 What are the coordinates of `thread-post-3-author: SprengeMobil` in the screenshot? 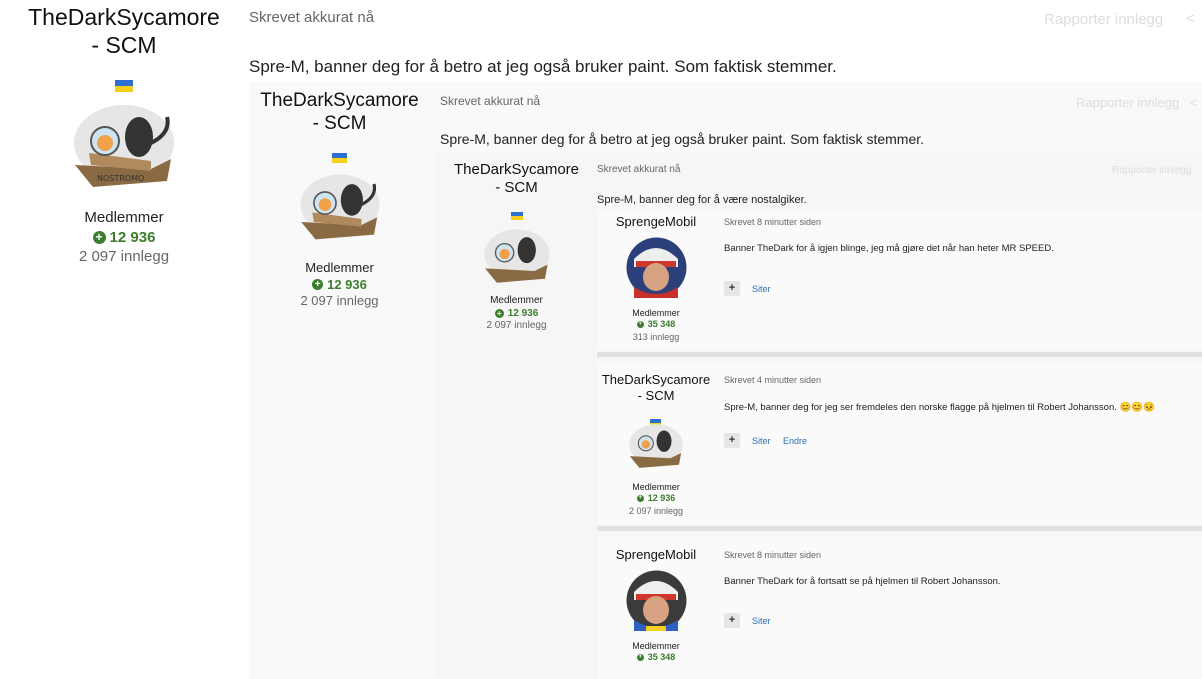 It's located at (656, 554).